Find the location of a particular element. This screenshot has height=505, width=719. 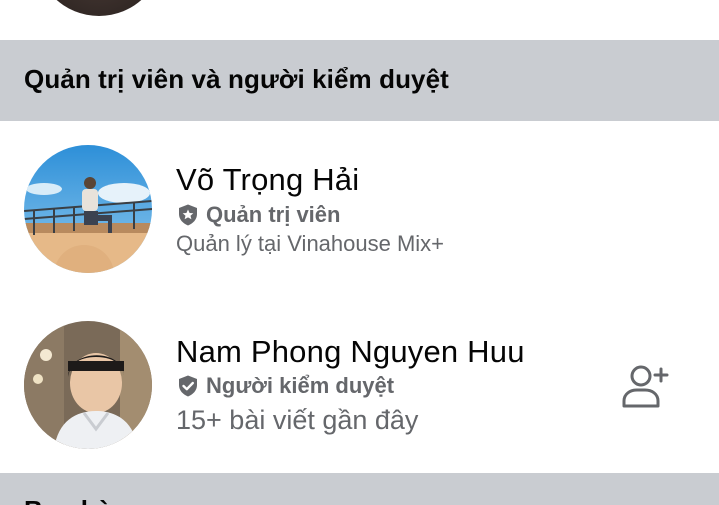

member-name: Nam Phong Nguyen Huu is located at coordinates (350, 352).